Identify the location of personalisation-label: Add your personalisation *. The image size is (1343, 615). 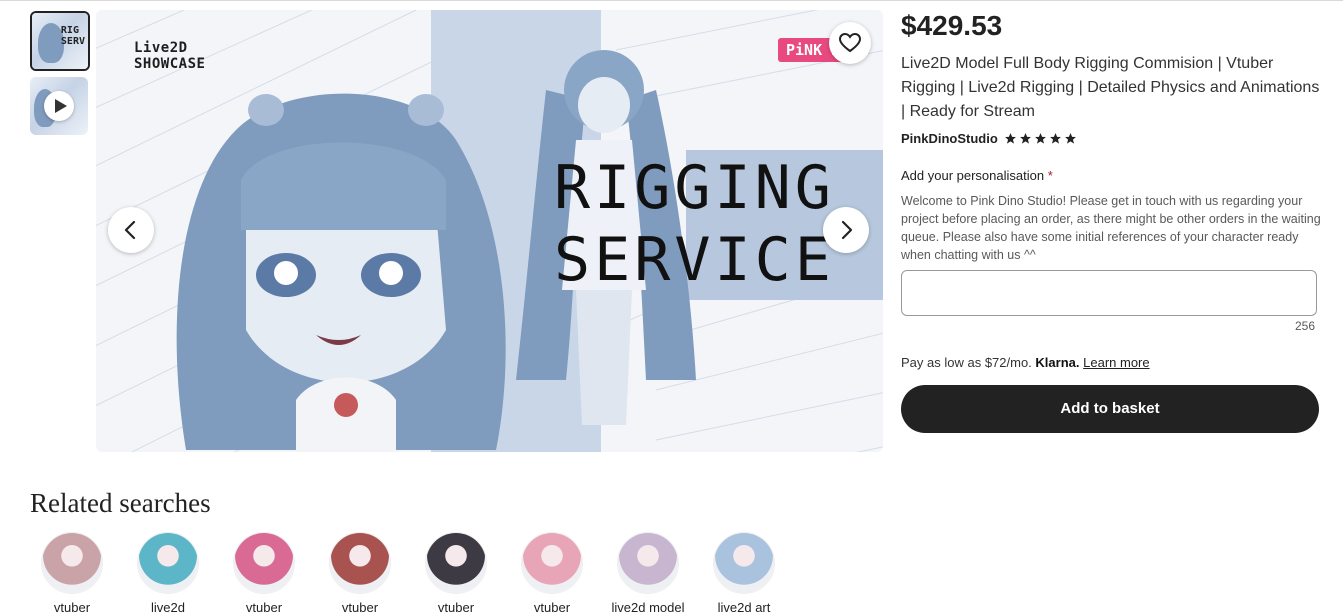
(977, 175).